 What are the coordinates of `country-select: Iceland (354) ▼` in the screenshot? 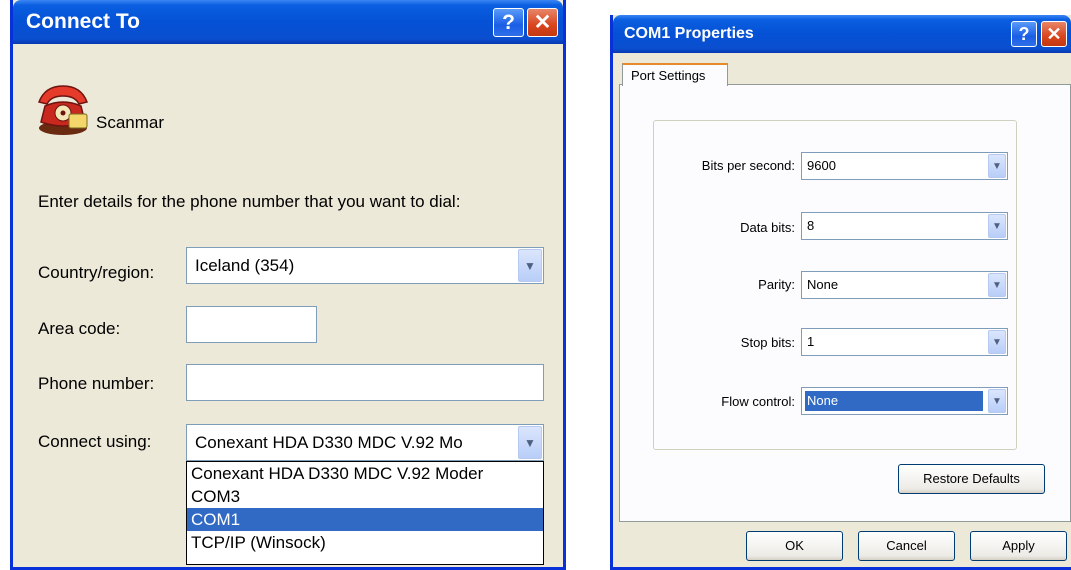 It's located at (365, 265).